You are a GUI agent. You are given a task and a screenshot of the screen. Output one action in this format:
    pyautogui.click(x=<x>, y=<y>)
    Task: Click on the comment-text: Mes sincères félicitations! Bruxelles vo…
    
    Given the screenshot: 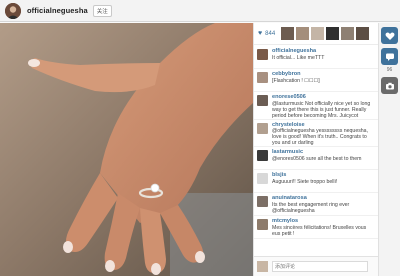 What is the action you would take?
    pyautogui.click(x=319, y=230)
    